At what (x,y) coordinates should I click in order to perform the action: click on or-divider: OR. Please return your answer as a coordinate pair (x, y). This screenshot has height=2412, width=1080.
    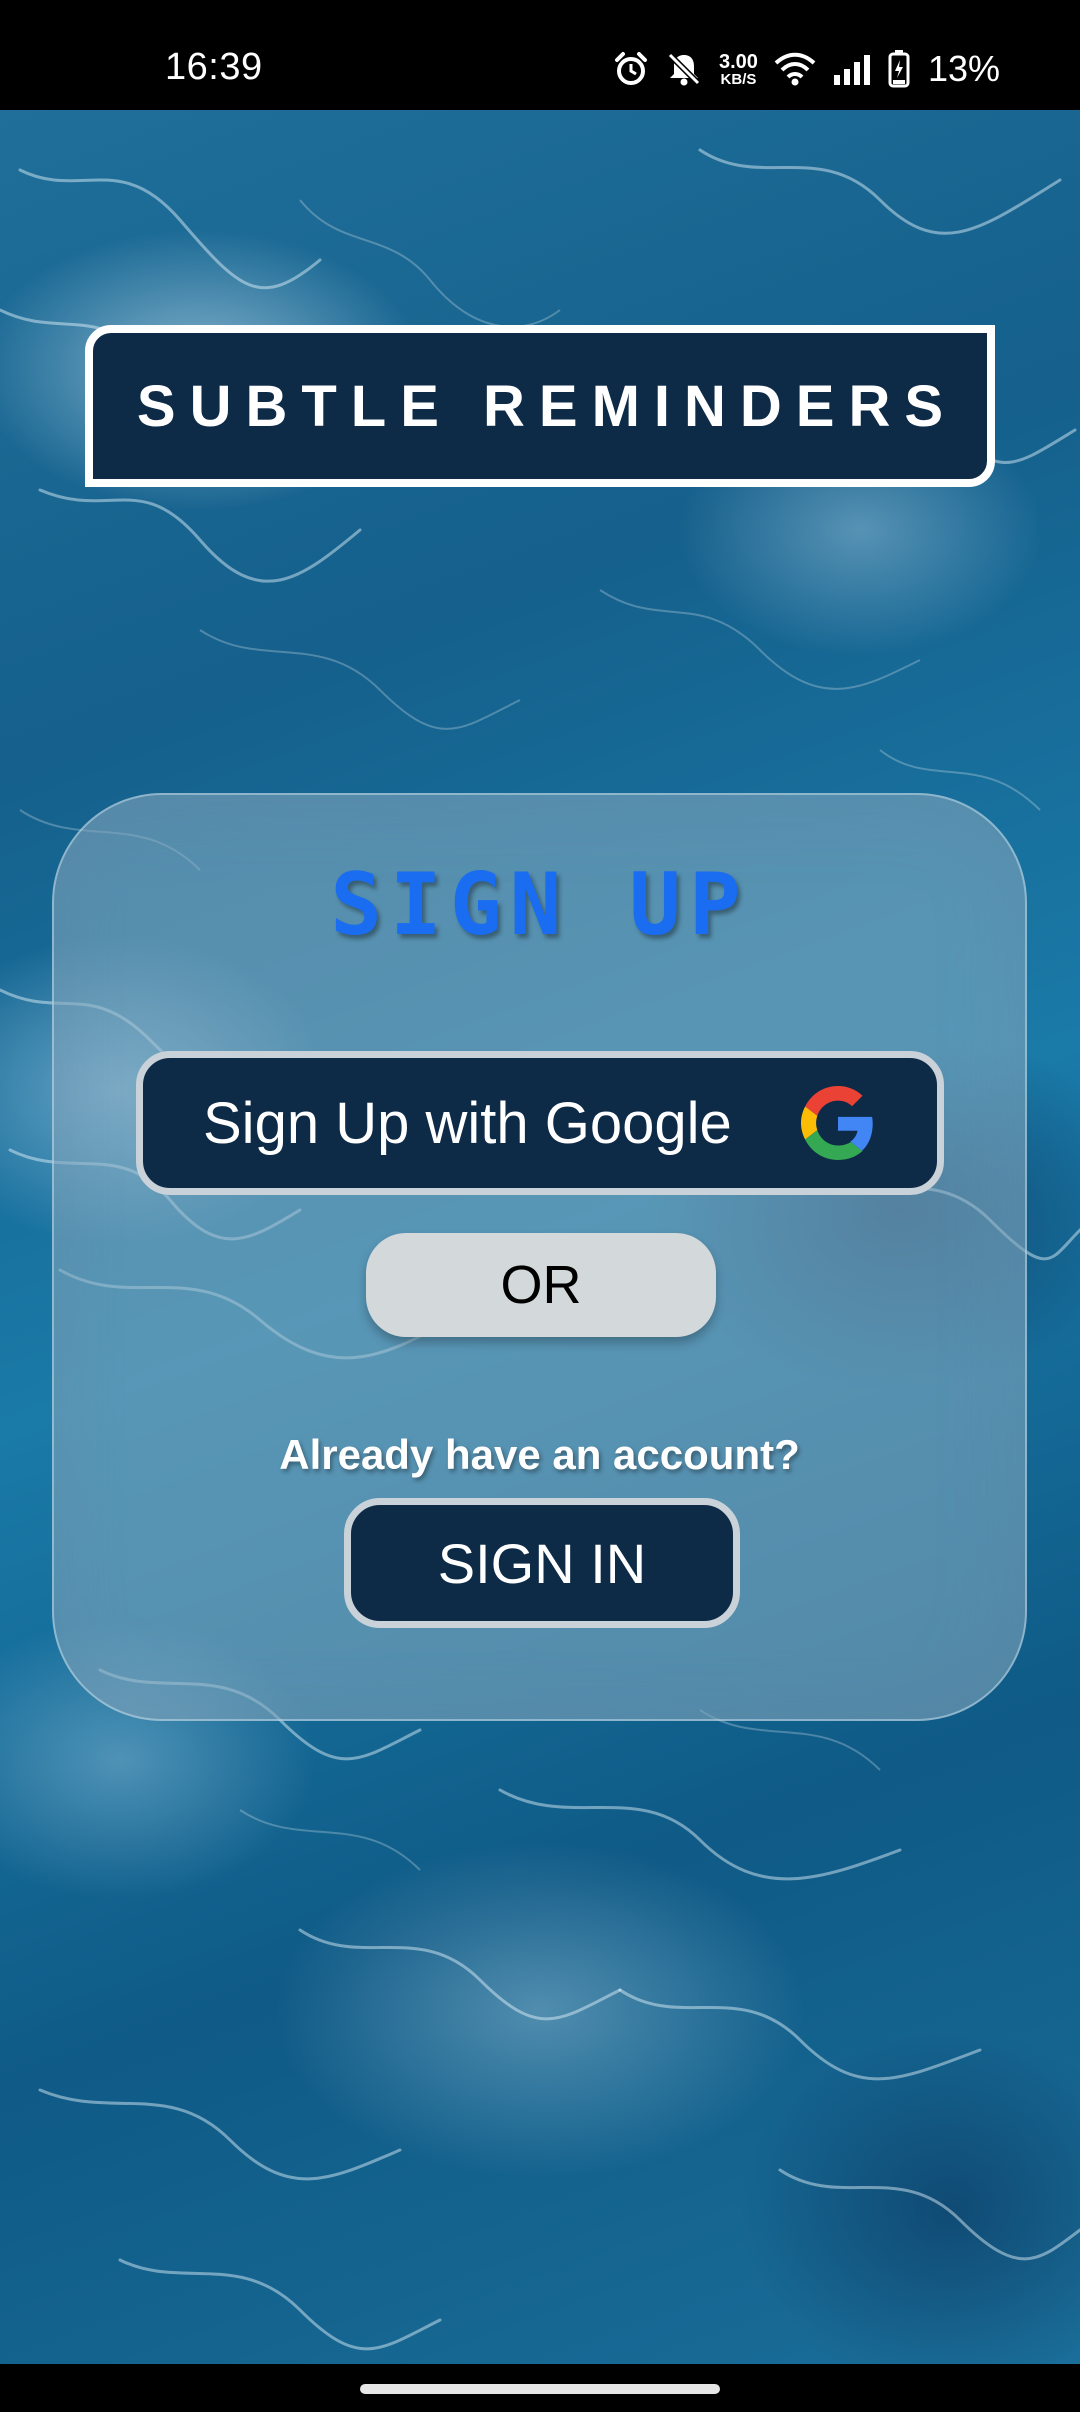
    Looking at the image, I should click on (541, 1285).